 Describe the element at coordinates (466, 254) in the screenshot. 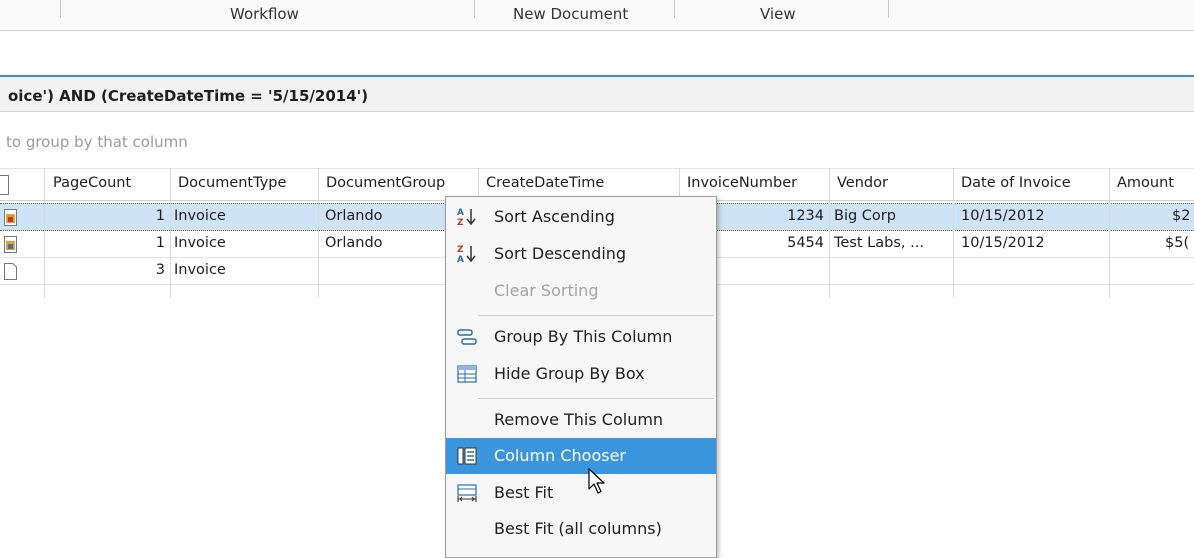

I see `sort-descending-icon: Z A` at that location.